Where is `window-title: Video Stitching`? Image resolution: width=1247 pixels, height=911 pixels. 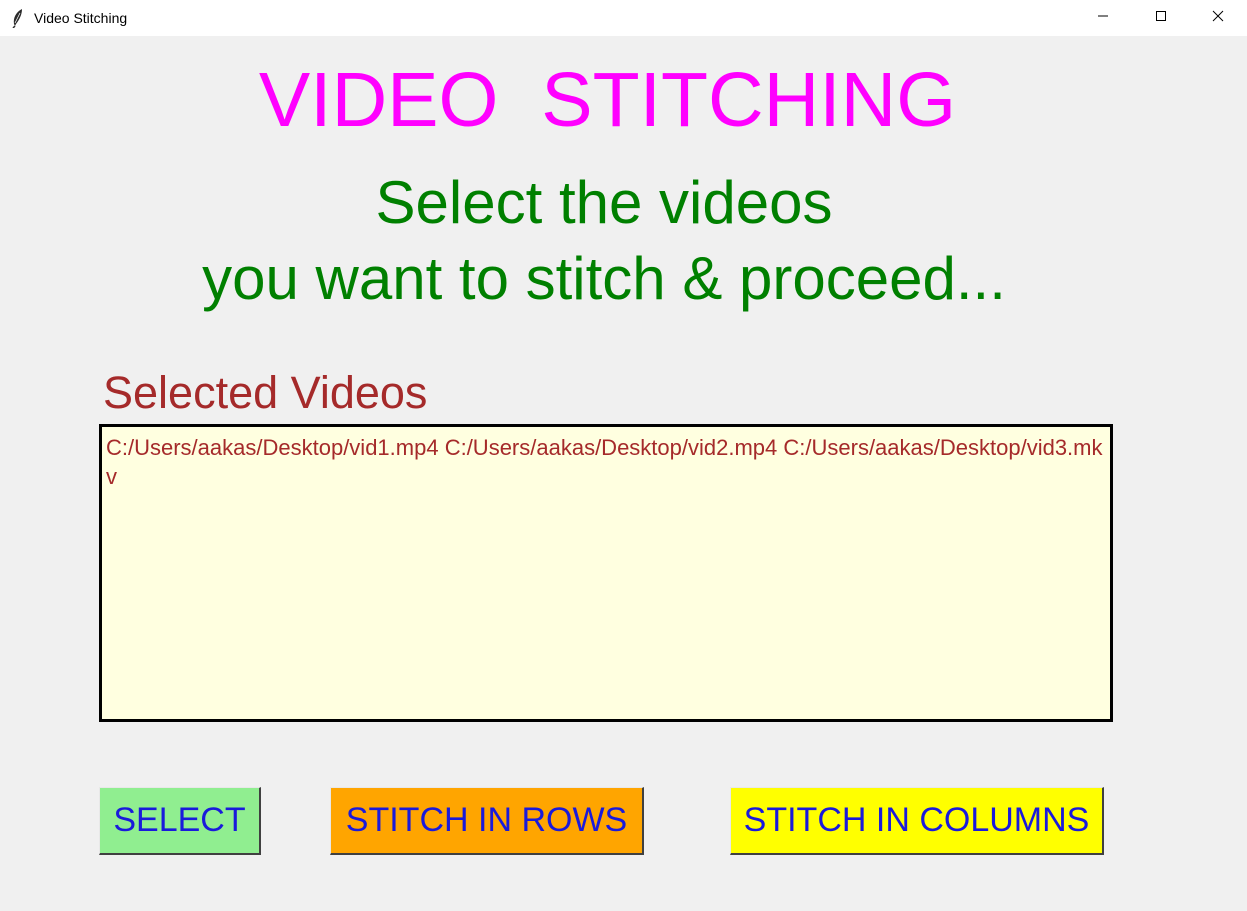 window-title: Video Stitching is located at coordinates (81, 18).